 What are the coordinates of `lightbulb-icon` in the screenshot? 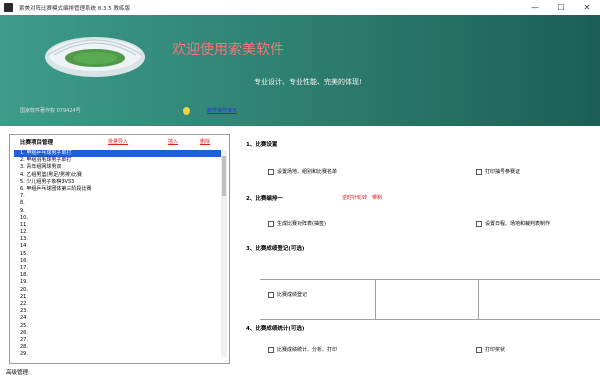 It's located at (186, 111).